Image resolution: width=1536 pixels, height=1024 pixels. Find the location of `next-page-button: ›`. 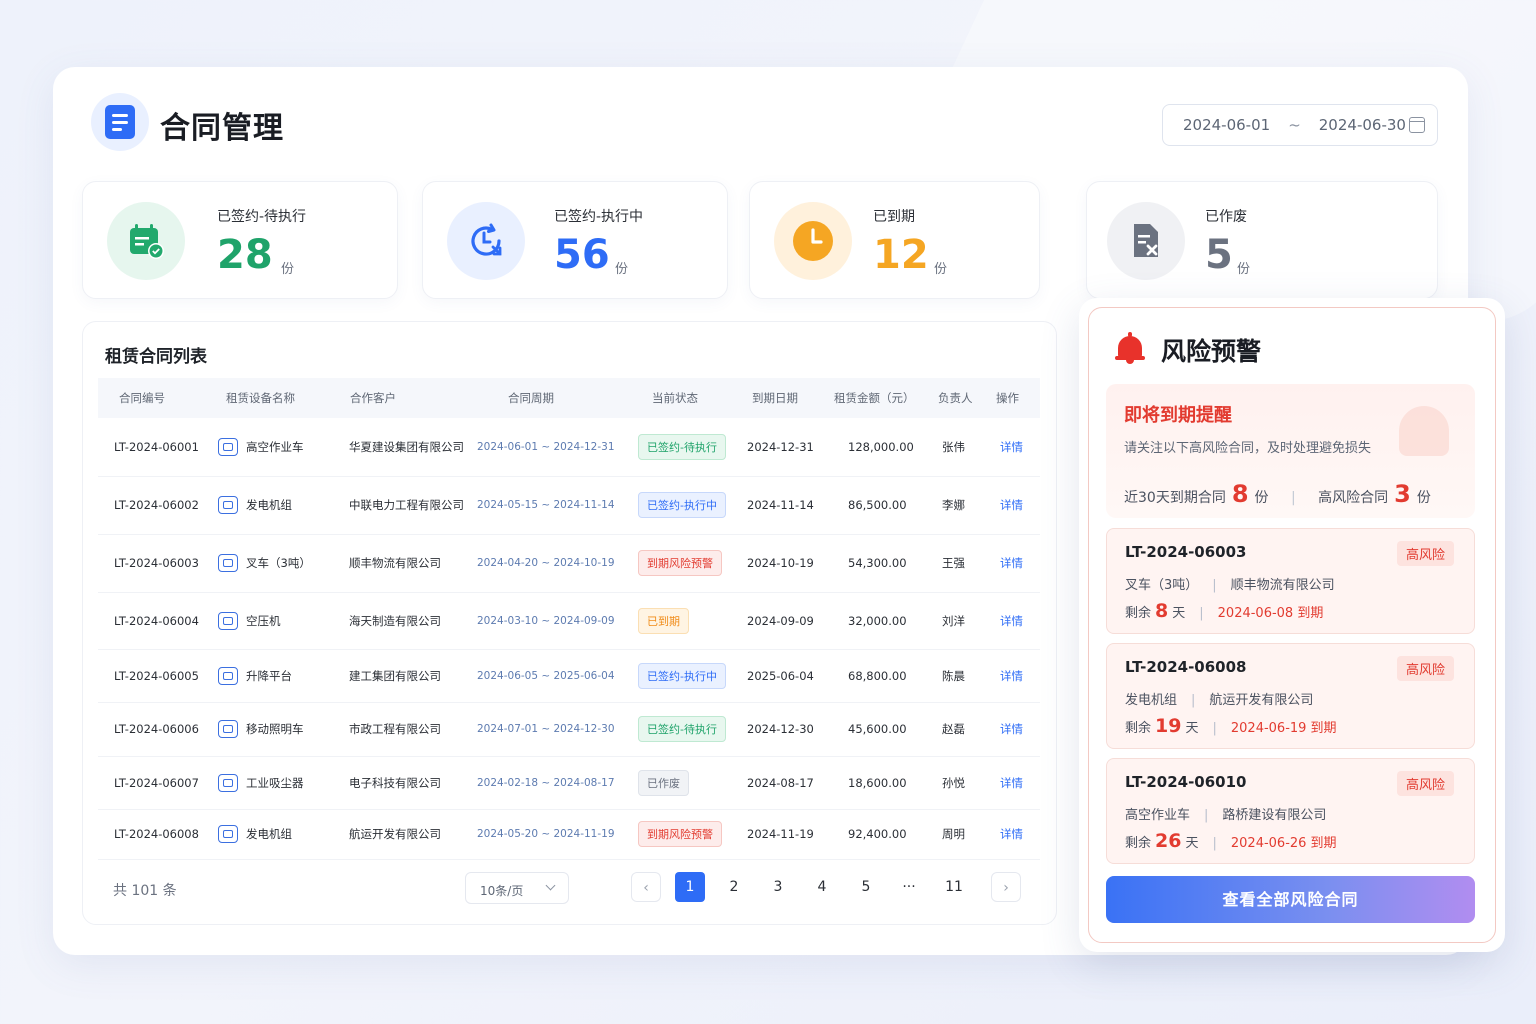

next-page-button: › is located at coordinates (1006, 887).